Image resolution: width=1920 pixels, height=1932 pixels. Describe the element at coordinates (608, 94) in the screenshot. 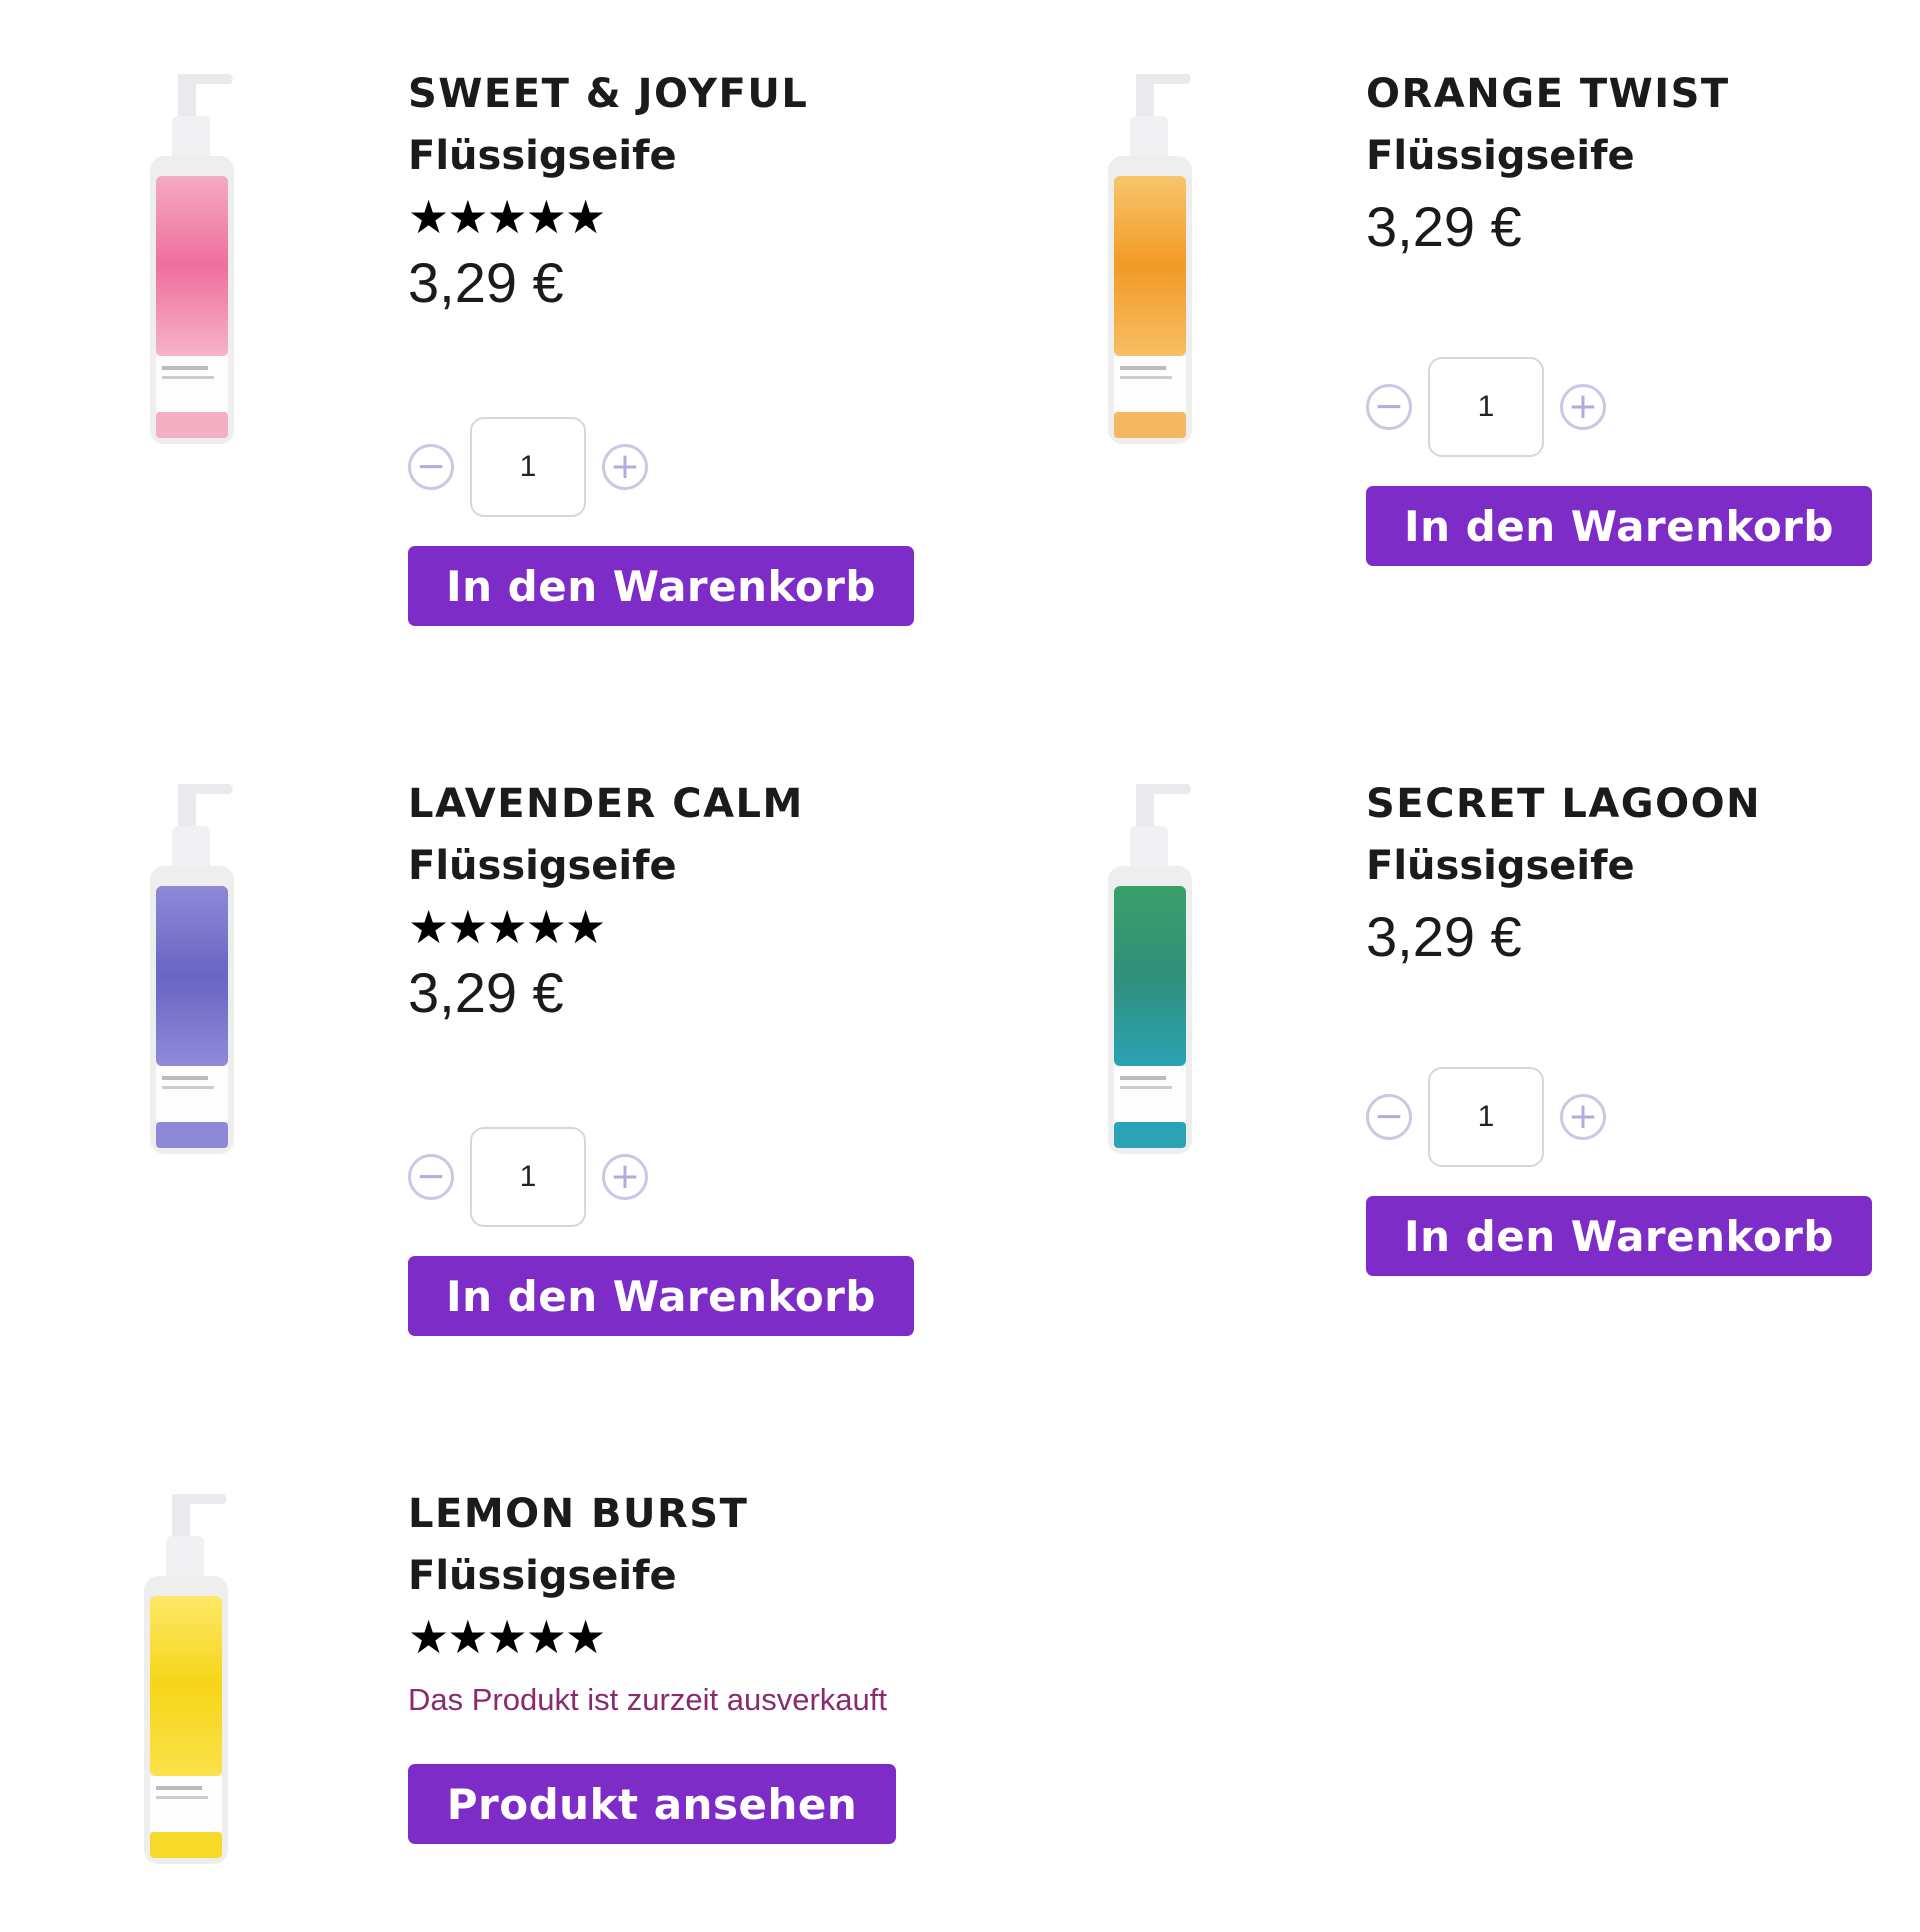

I see `product-name: SWEET & JOYFUL` at that location.